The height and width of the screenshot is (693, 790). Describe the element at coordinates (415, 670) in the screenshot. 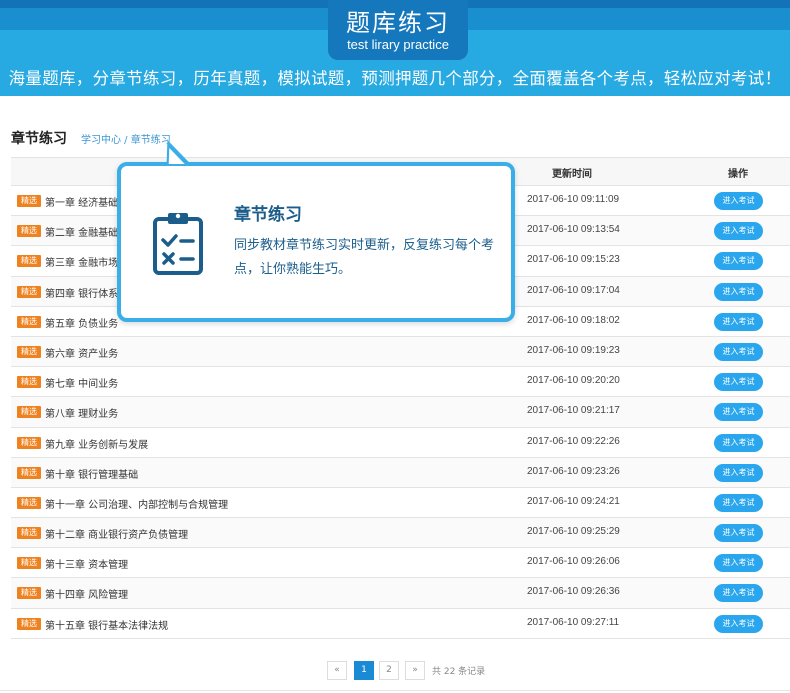

I see `next-page-button: »` at that location.